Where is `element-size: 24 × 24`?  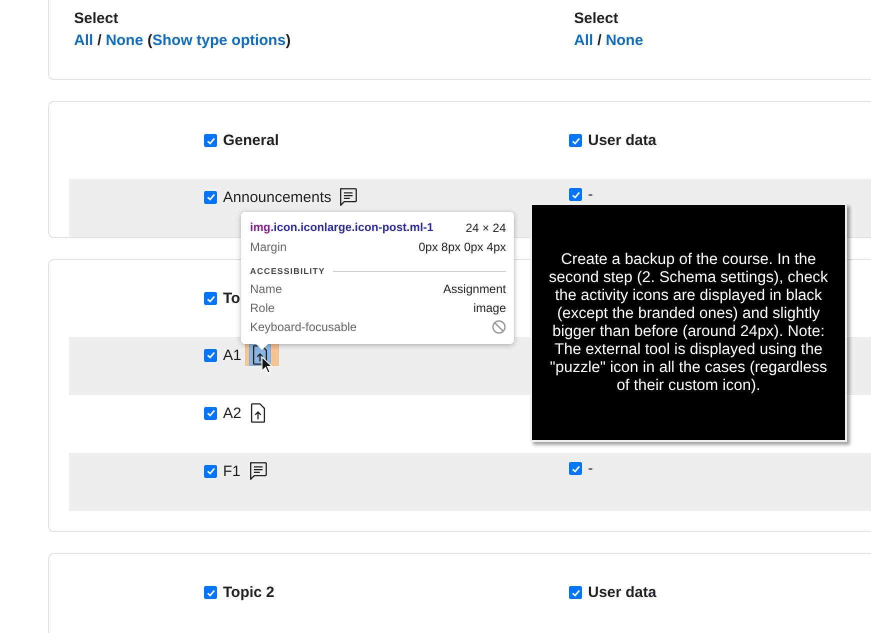 element-size: 24 × 24 is located at coordinates (486, 227).